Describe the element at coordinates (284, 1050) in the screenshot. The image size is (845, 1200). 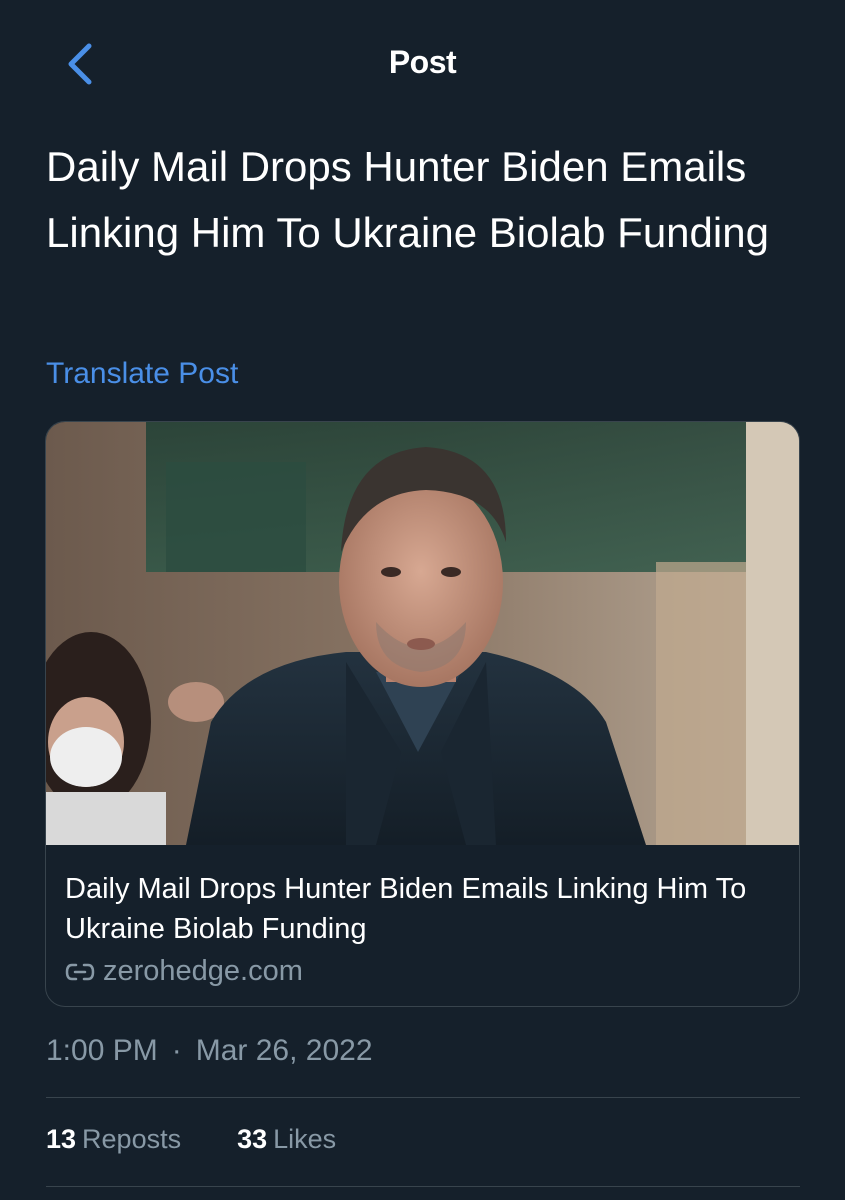
I see `post-date: Mar 26, 2022` at that location.